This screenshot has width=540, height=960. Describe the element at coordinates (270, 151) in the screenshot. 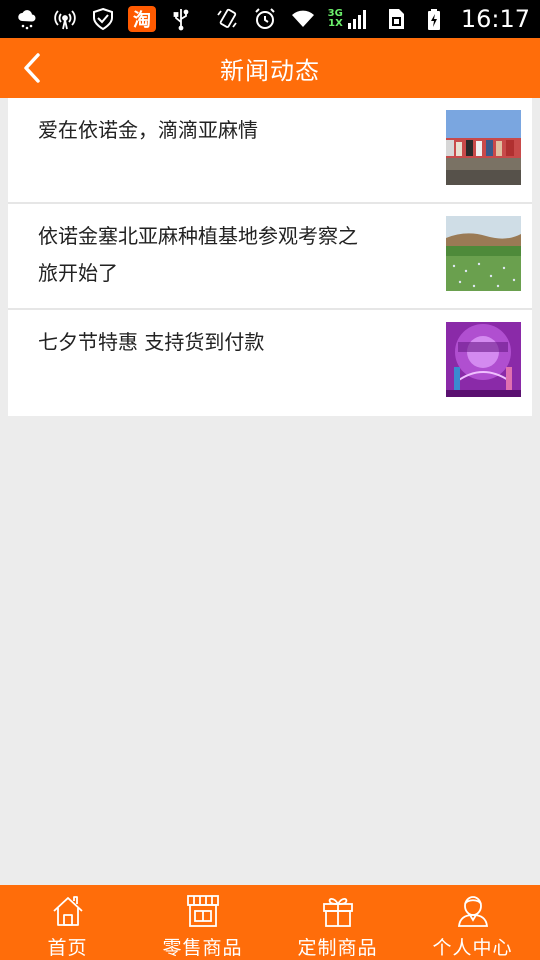

I see `news-item-1: 爱在依诺金，滴滴亚麻情` at that location.